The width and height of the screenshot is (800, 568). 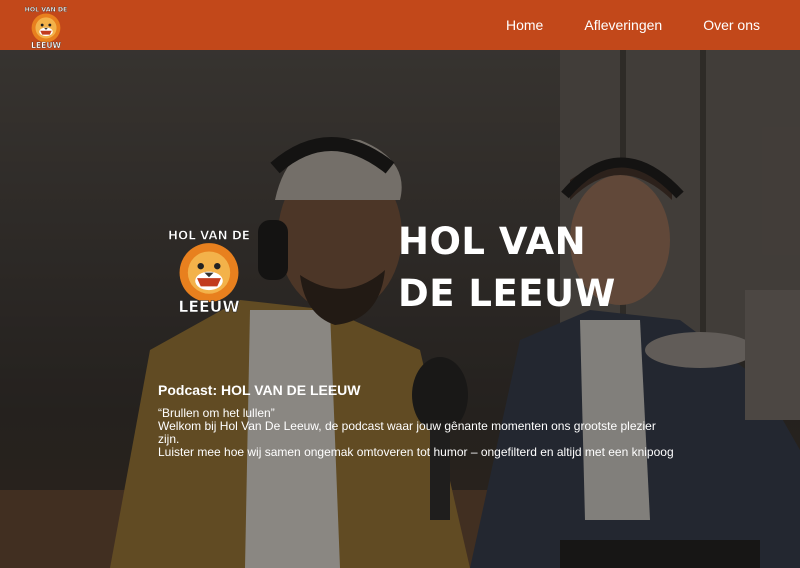 What do you see at coordinates (209, 271) in the screenshot?
I see `lion-logo-large-icon: HOL VAN DE LEEUW` at bounding box center [209, 271].